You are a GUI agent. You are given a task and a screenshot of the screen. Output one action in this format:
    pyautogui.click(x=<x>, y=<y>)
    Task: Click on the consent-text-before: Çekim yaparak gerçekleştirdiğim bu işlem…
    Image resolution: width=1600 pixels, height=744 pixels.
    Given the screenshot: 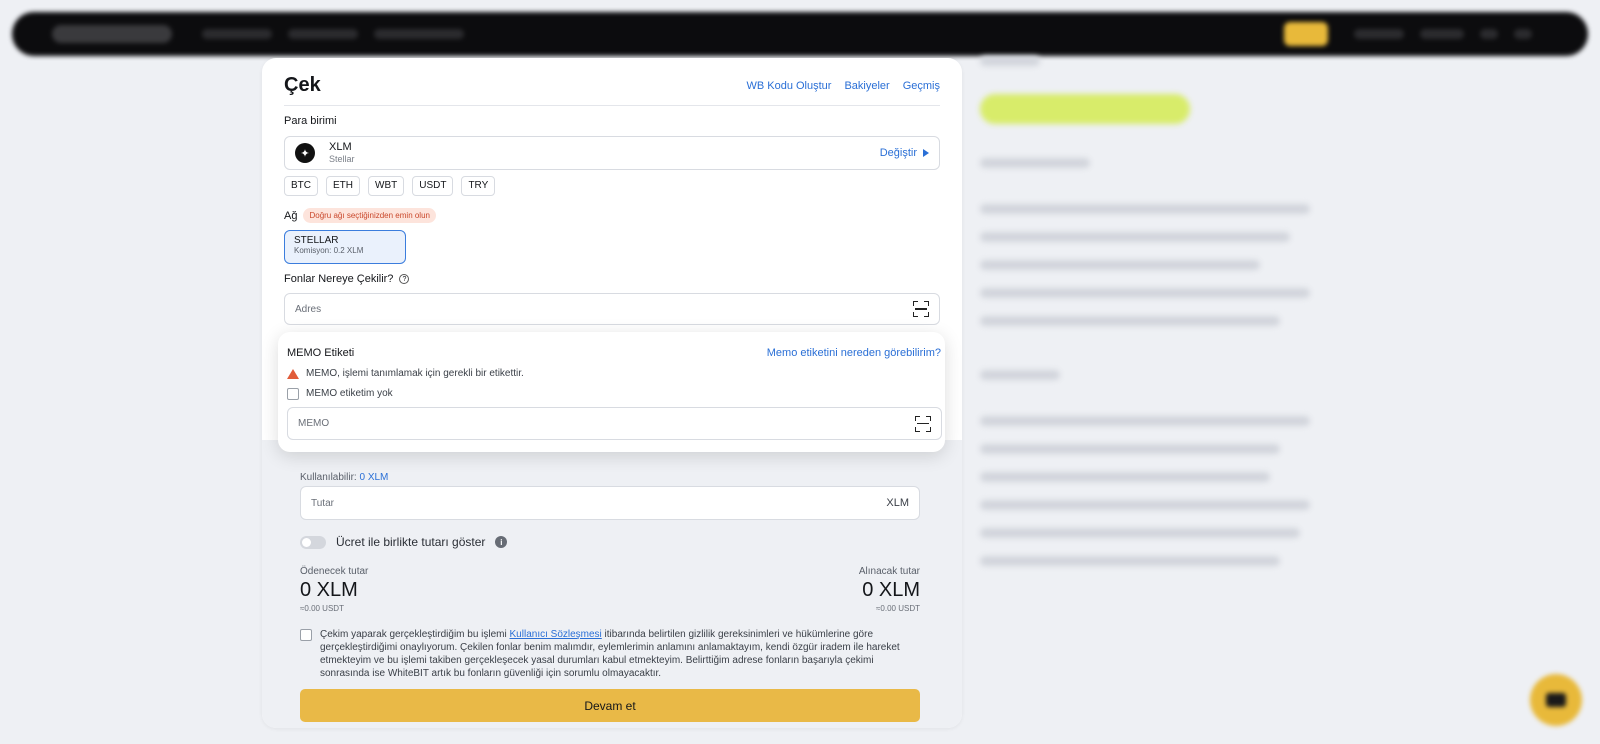 What is the action you would take?
    pyautogui.click(x=415, y=634)
    